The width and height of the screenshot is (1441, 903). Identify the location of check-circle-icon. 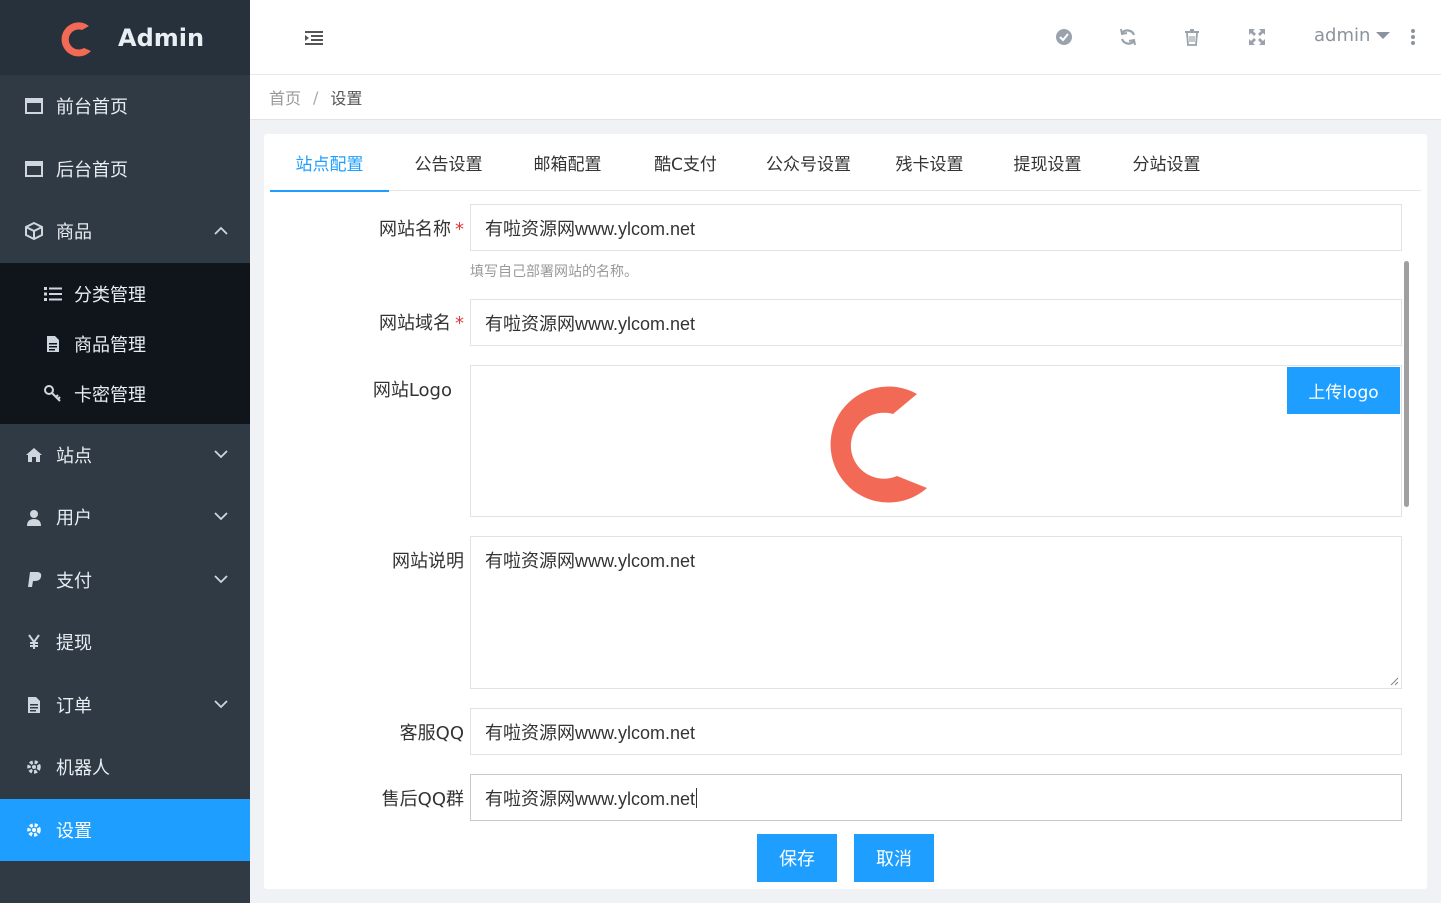
(1064, 37).